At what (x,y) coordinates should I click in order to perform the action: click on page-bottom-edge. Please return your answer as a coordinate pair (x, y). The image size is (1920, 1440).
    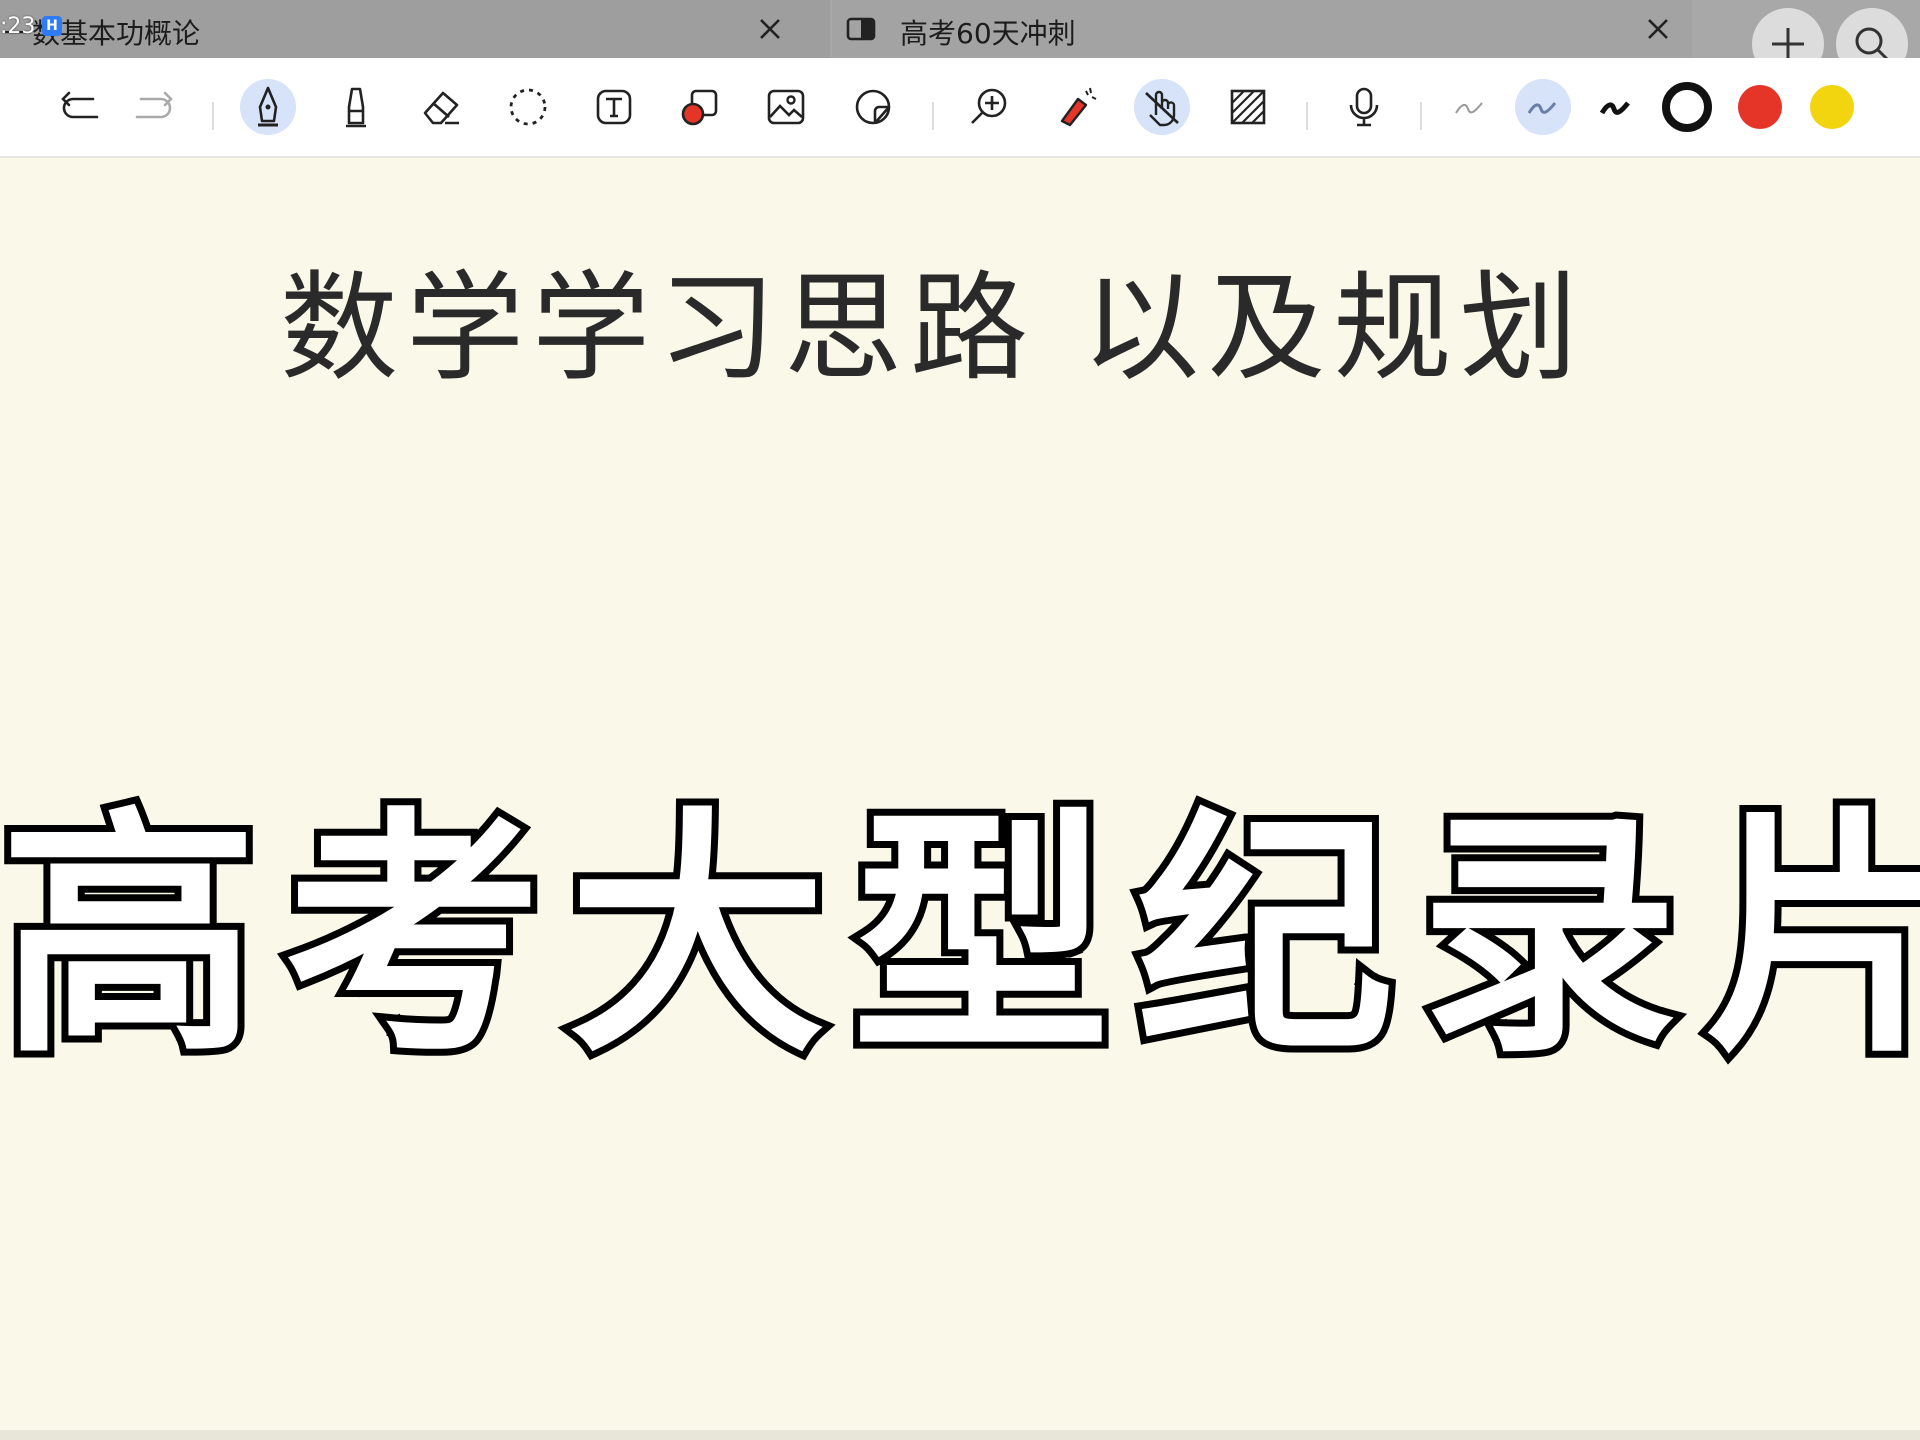
    Looking at the image, I should click on (960, 1435).